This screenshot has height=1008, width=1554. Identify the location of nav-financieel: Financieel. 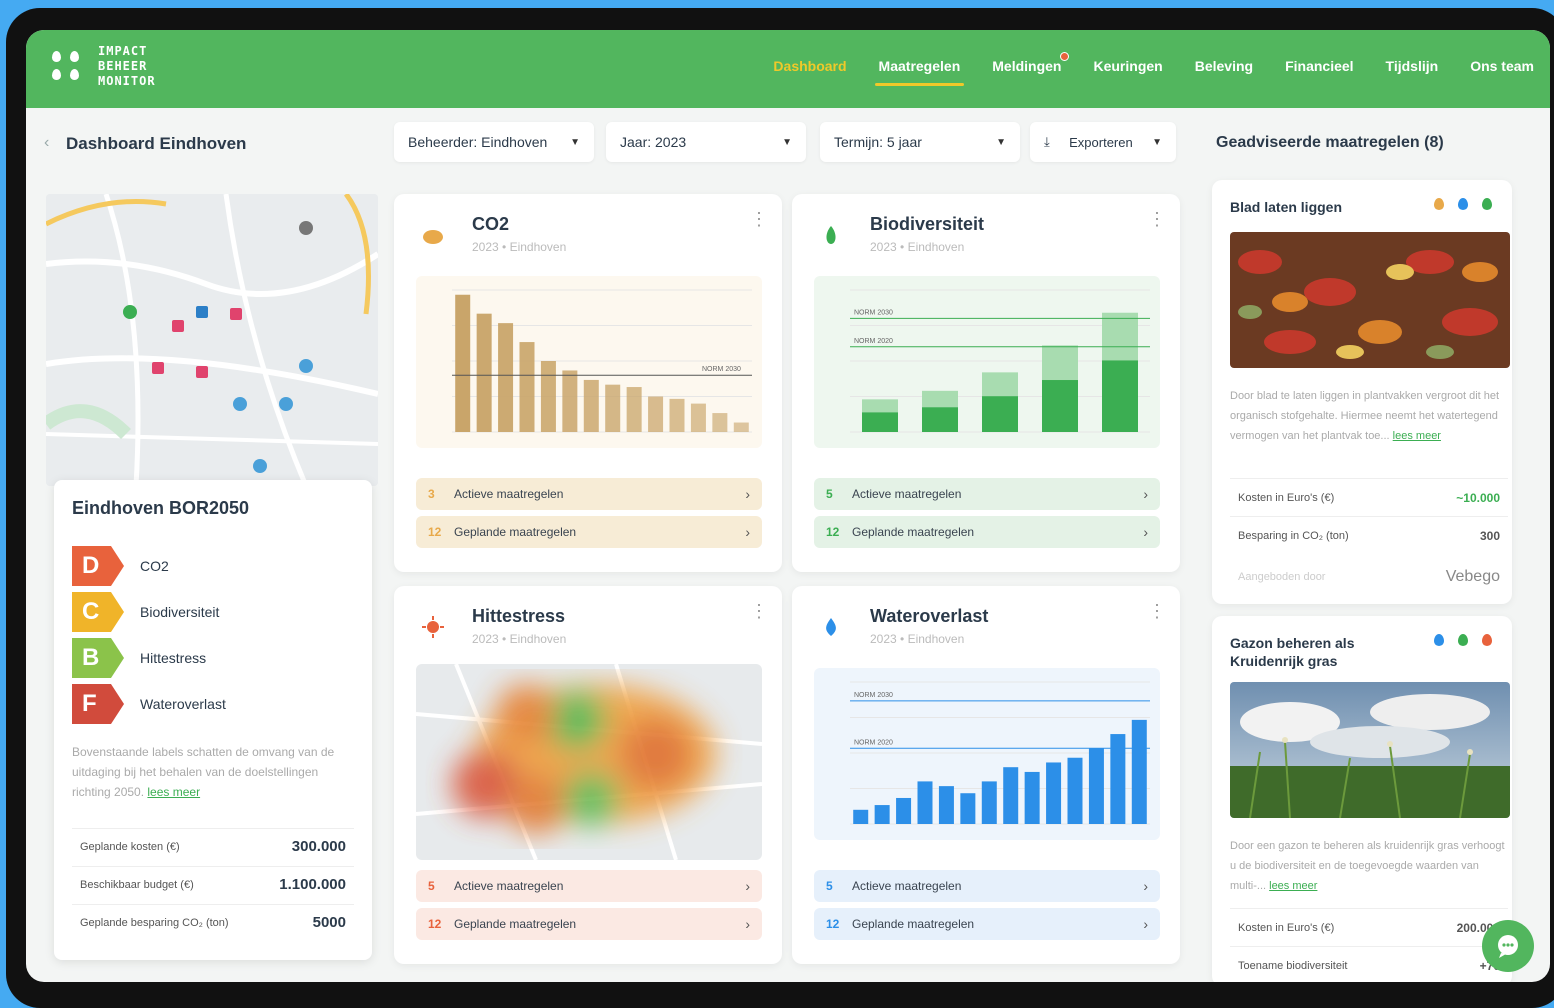
(1319, 69).